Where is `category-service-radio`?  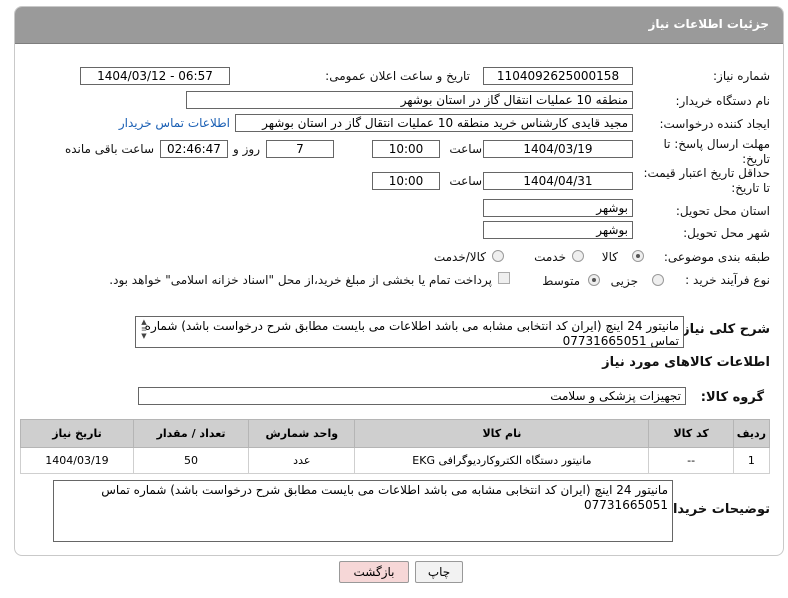
category-service-radio is located at coordinates (578, 256).